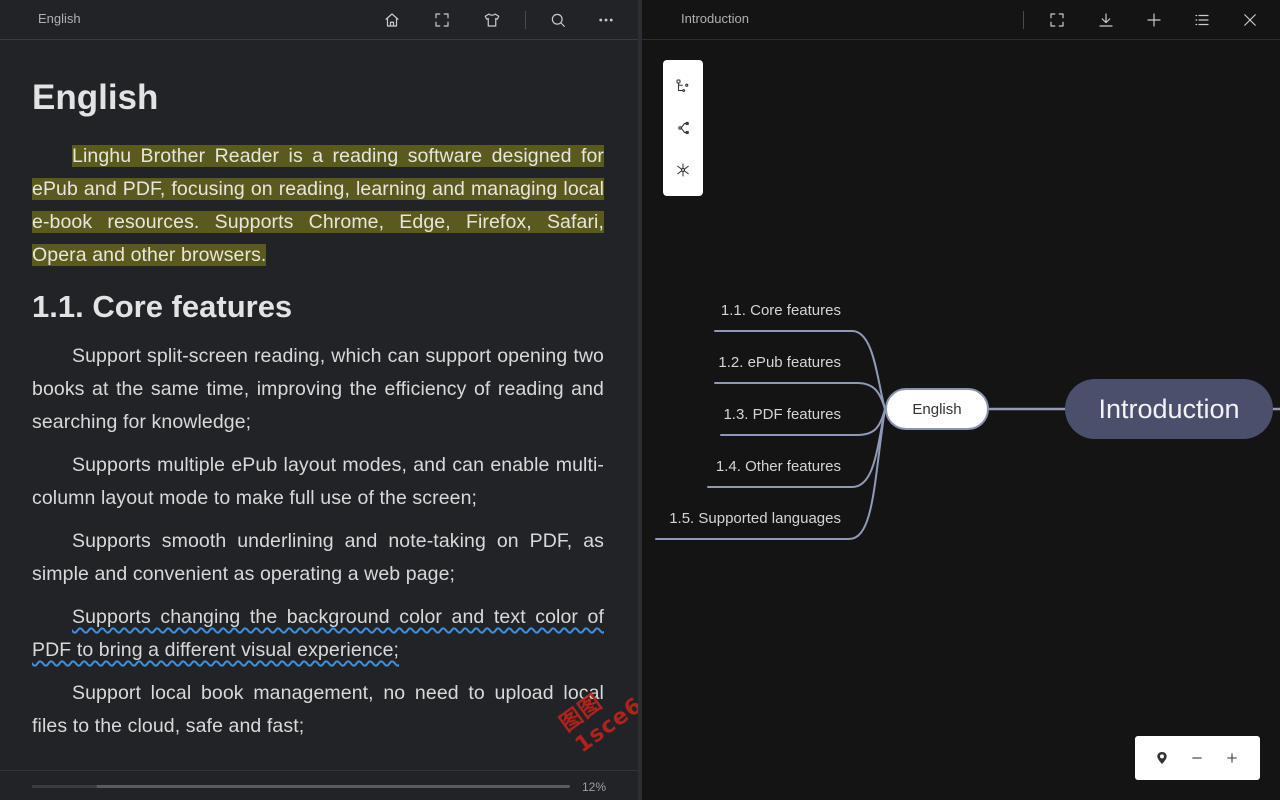 The image size is (1280, 800). Describe the element at coordinates (782, 414) in the screenshot. I see `mindmap-branch-pdf-features: 1.3. PDF features` at that location.